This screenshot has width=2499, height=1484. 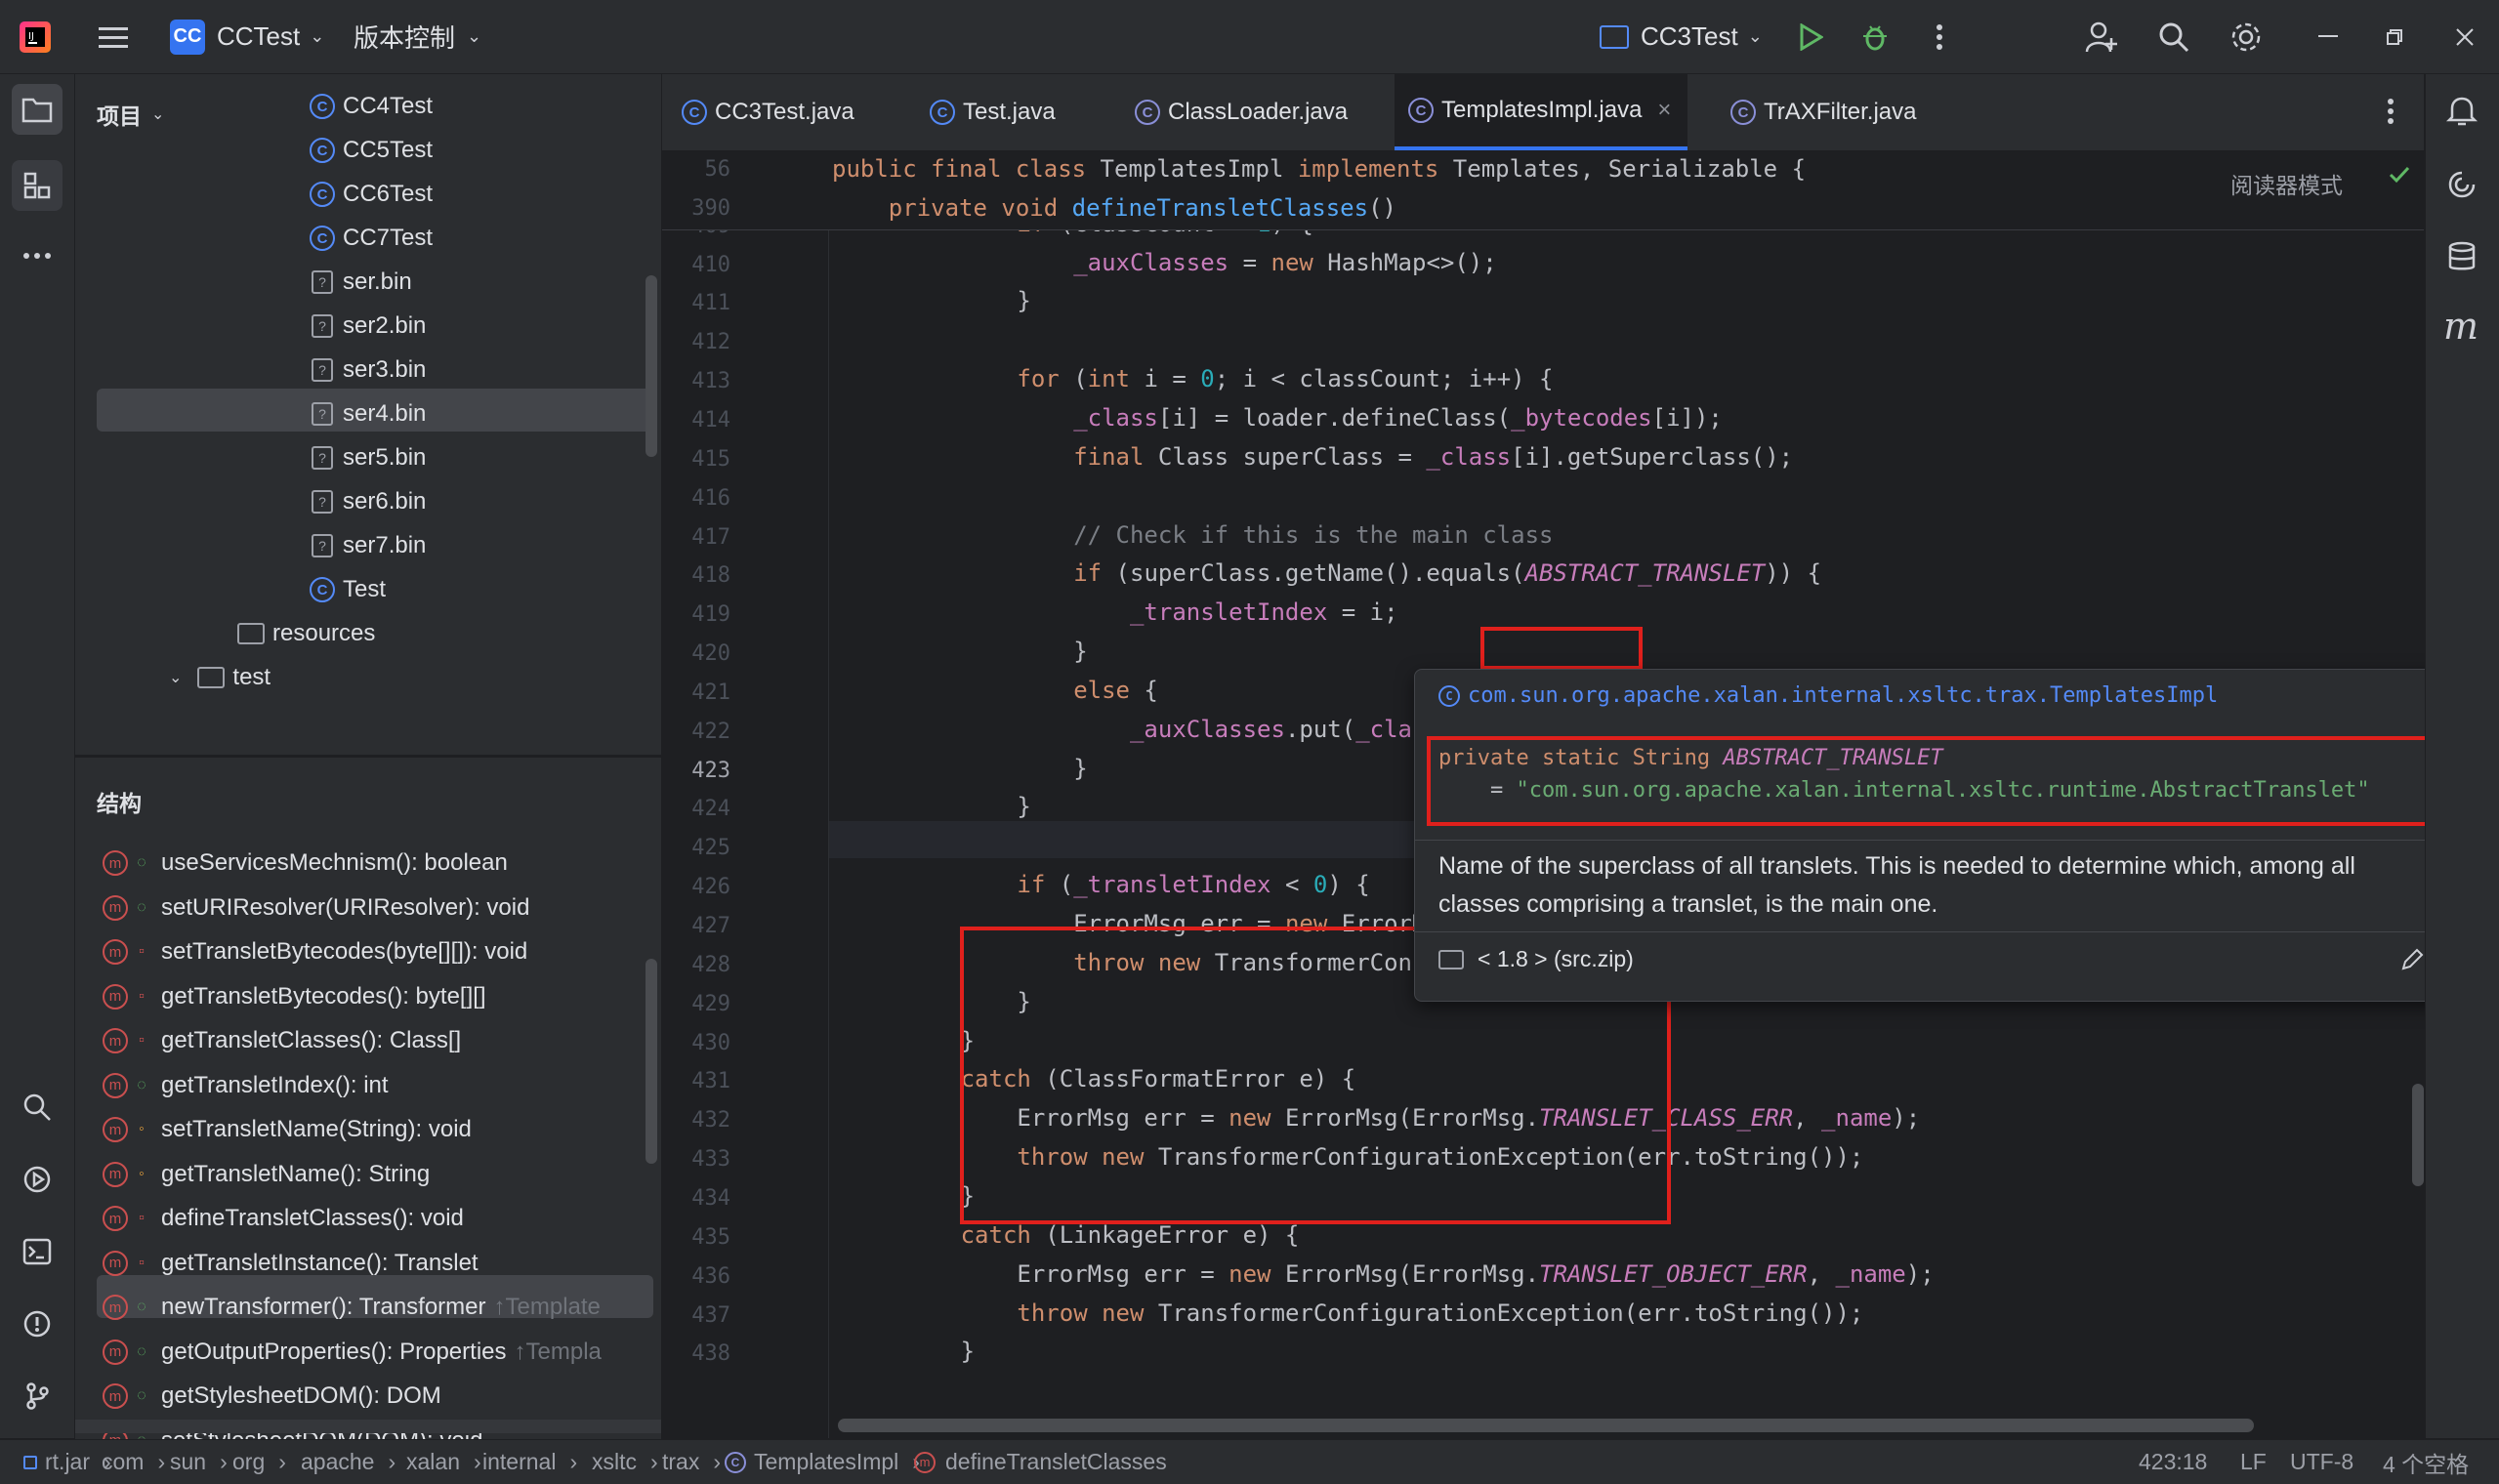 What do you see at coordinates (695, 113) in the screenshot?
I see `class-icon: C` at bounding box center [695, 113].